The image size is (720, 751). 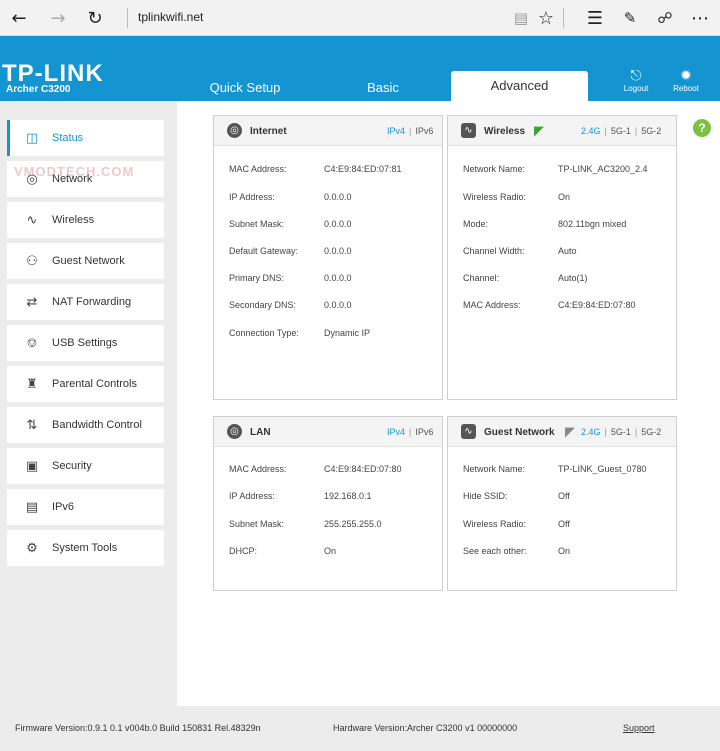 What do you see at coordinates (636, 76) in the screenshot?
I see `logout-icon: ⎋` at bounding box center [636, 76].